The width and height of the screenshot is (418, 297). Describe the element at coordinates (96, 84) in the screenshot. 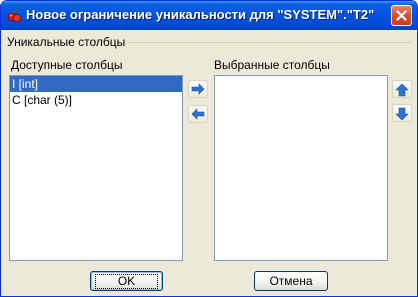

I see `list-item: I [int]` at that location.